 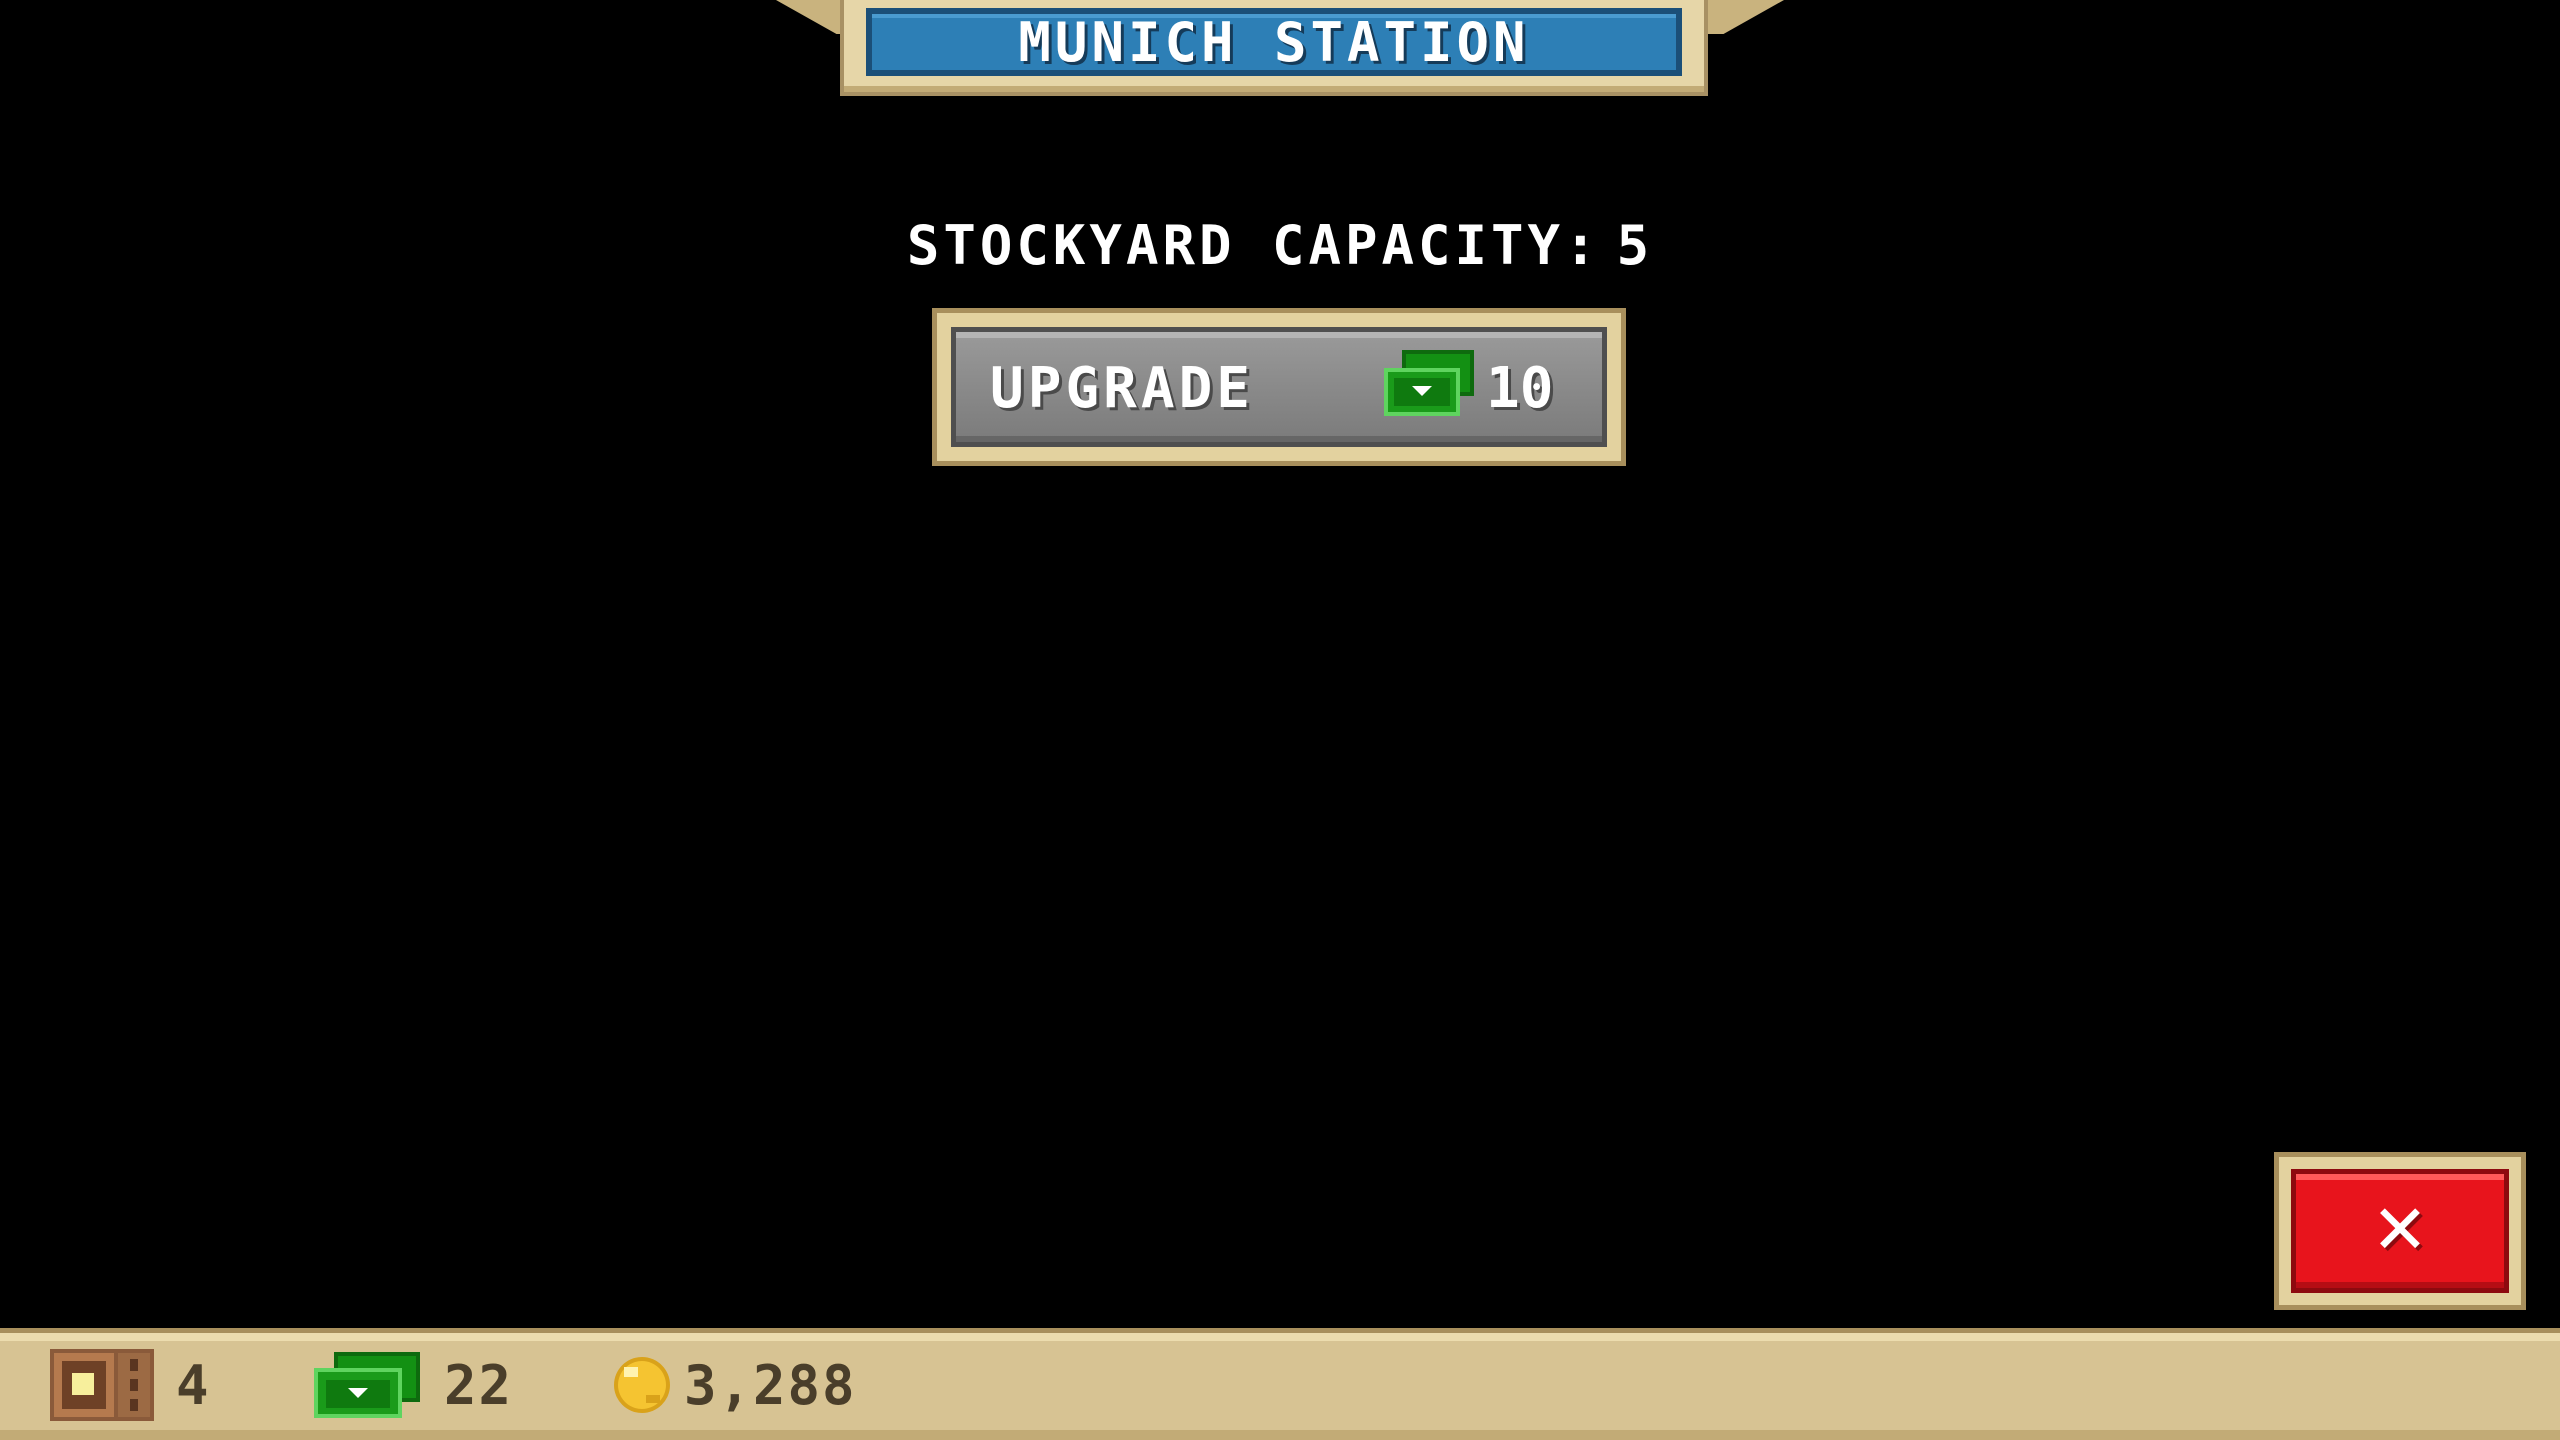 I want to click on title-banner-inner: MUNICH STATION, so click(x=1274, y=42).